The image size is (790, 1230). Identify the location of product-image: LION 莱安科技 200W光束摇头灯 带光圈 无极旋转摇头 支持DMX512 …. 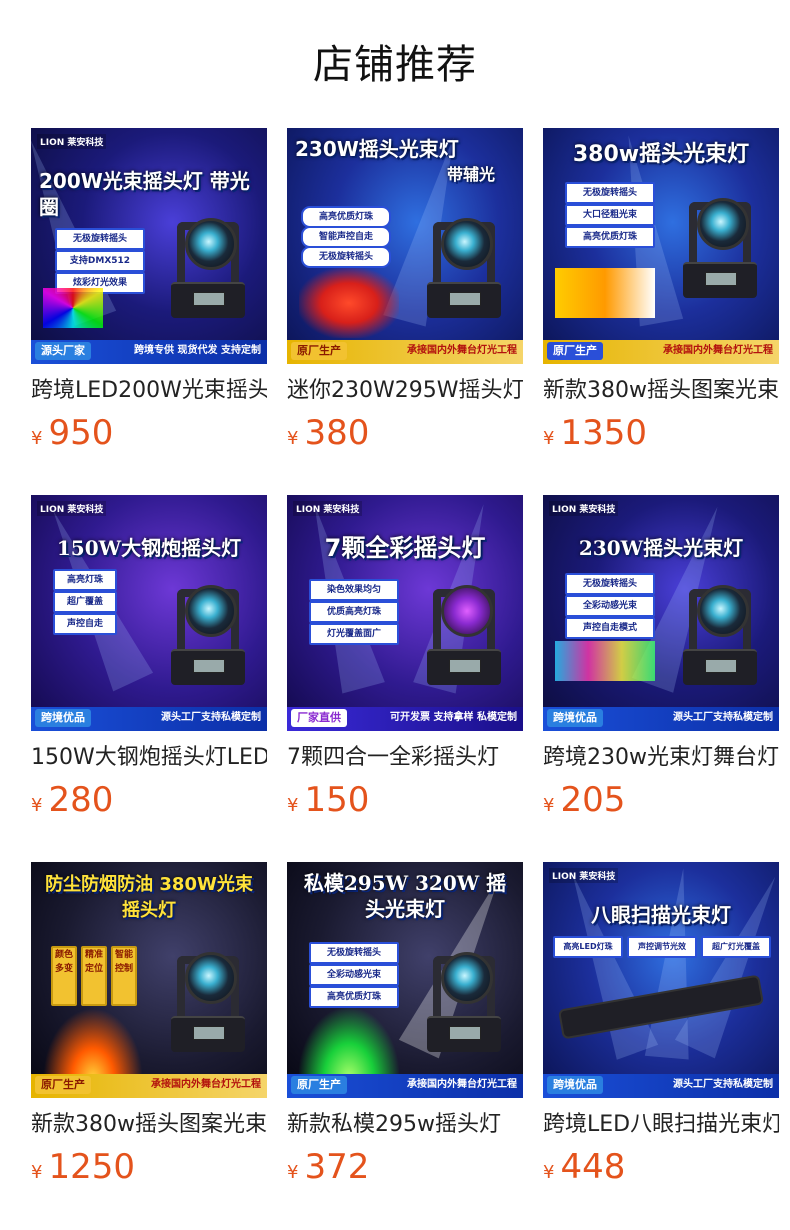
(149, 246).